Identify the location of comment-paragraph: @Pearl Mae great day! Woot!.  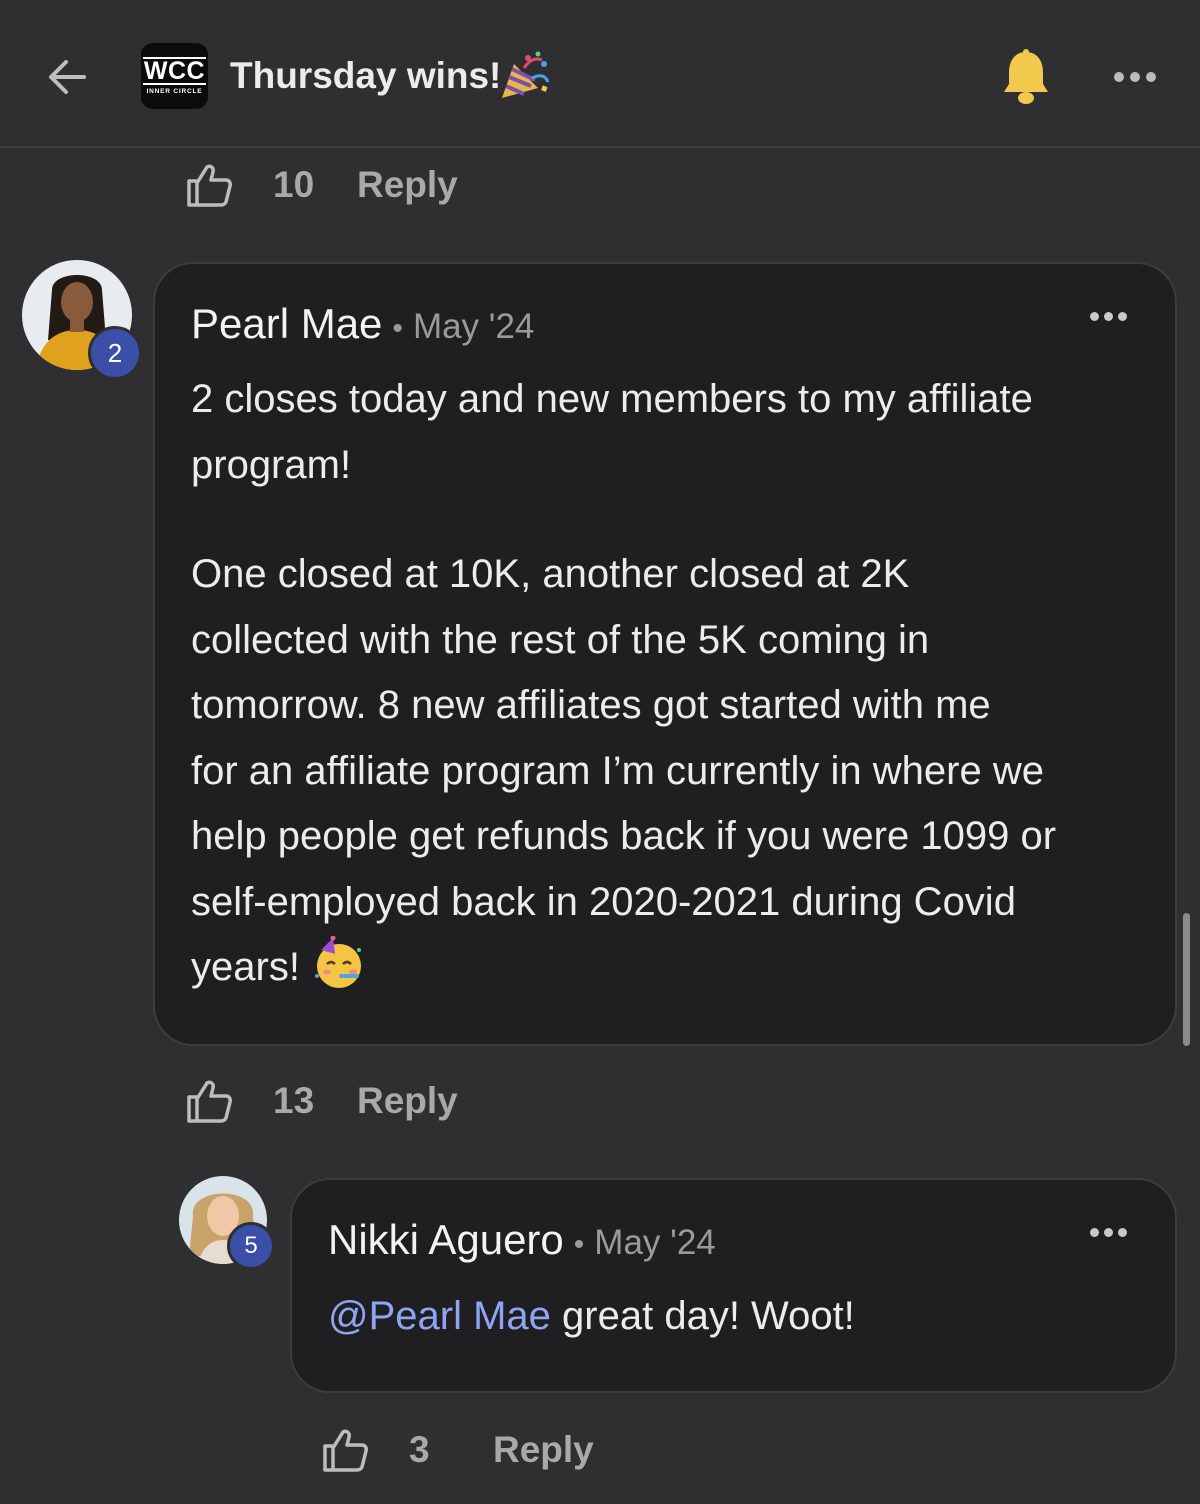
(591, 1317).